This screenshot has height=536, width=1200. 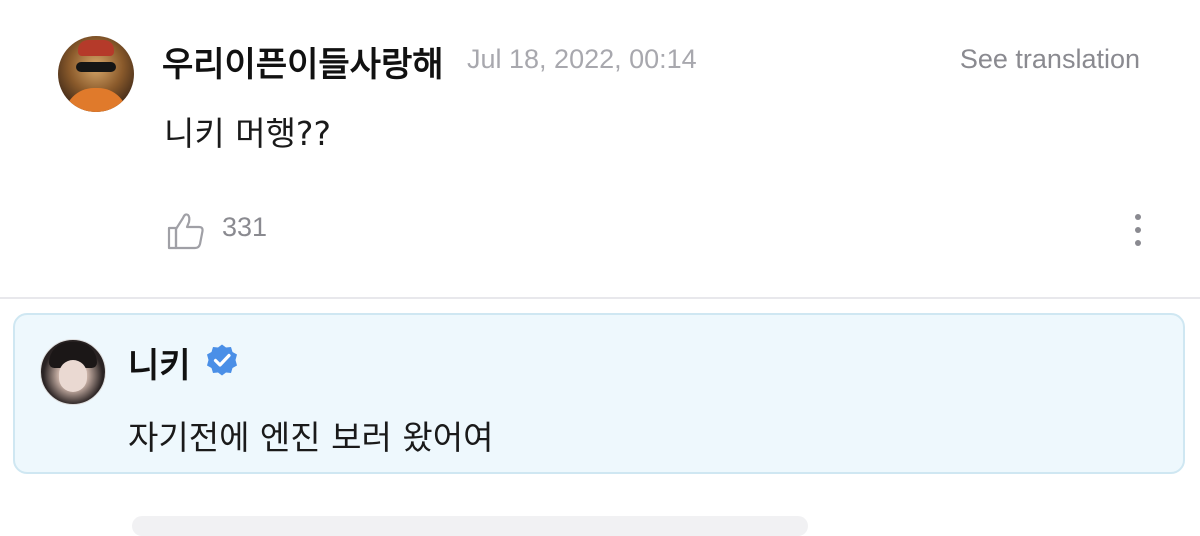 I want to click on comment-divider, so click(x=600, y=298).